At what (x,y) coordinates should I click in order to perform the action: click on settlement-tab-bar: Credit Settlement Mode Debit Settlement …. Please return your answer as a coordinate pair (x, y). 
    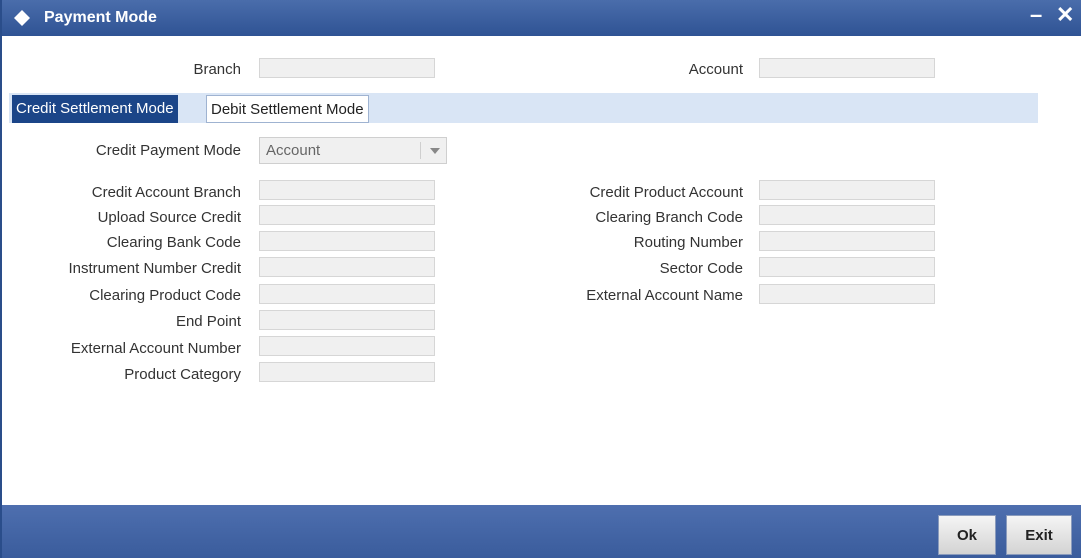
    Looking at the image, I should click on (523, 108).